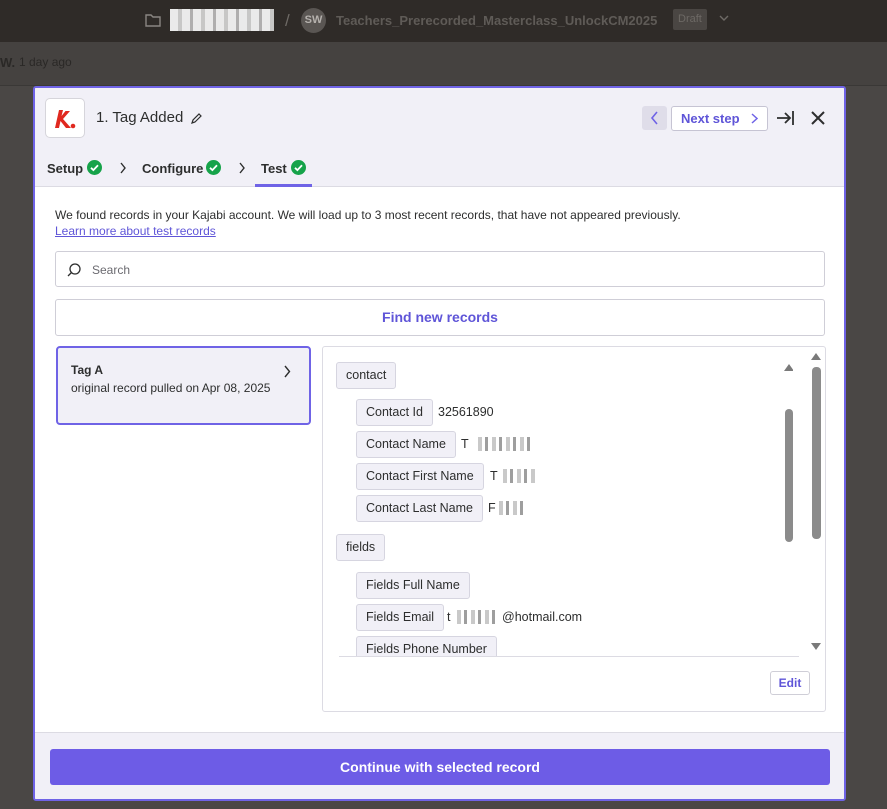 The width and height of the screenshot is (887, 809). I want to click on status-badge: Draft, so click(690, 19).